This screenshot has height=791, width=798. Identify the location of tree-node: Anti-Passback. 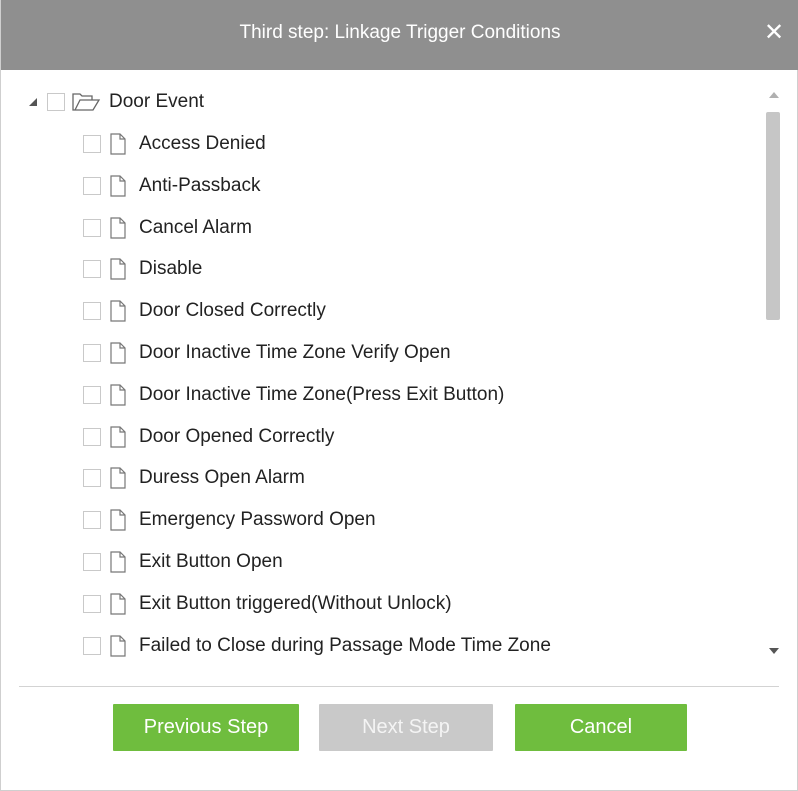
(171, 186).